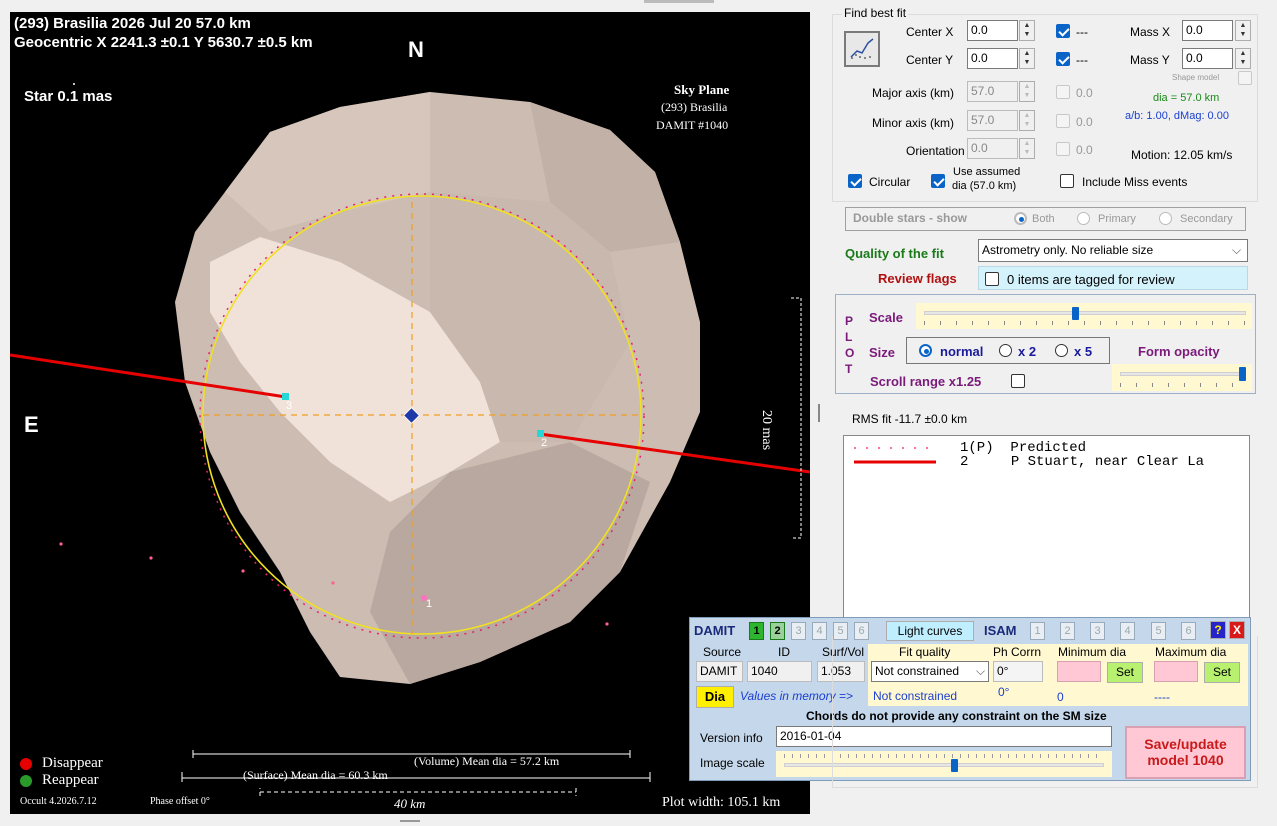 The width and height of the screenshot is (1277, 826). I want to click on scale-slider-thumb, so click(1076, 313).